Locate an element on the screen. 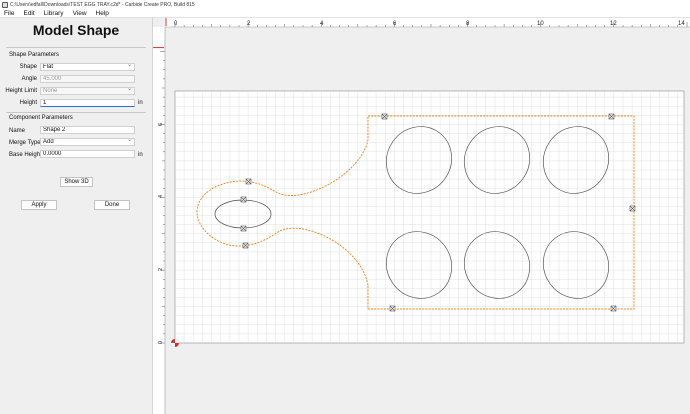 Image resolution: width=690 pixels, height=414 pixels. height-limit-label: Height Limit is located at coordinates (21, 91).